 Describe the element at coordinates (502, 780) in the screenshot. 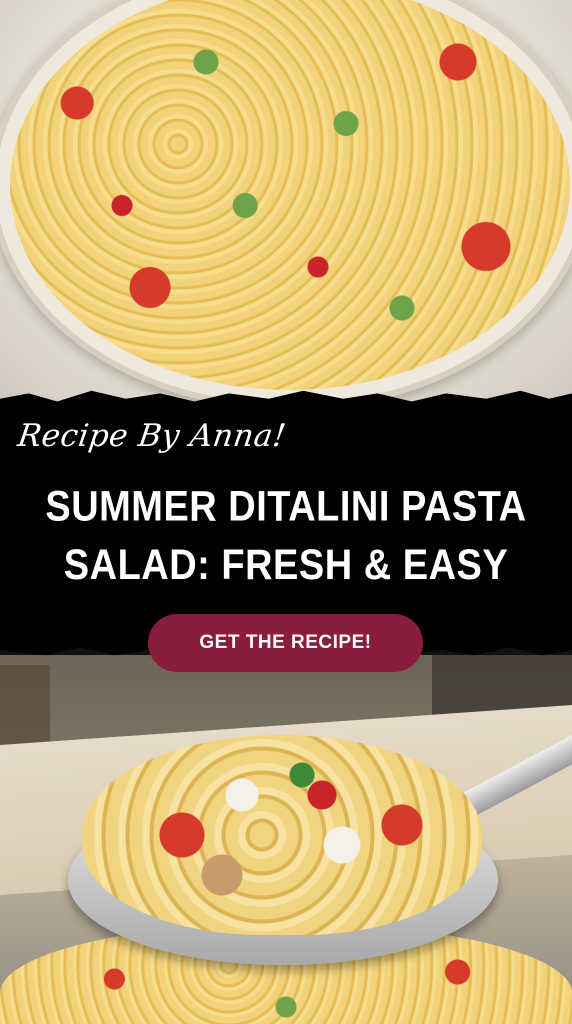

I see `spoon-handle` at that location.